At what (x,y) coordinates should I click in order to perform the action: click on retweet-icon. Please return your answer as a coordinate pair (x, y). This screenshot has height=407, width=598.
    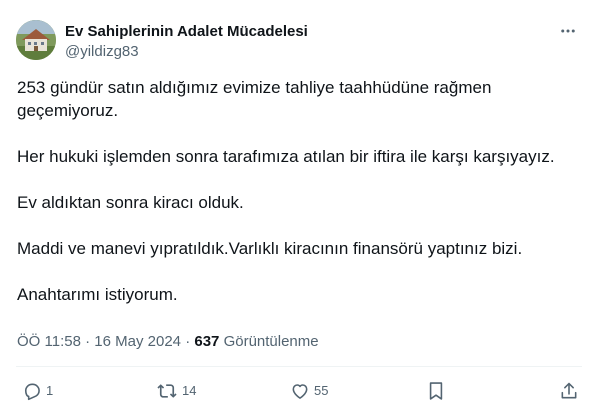
    Looking at the image, I should click on (167, 391).